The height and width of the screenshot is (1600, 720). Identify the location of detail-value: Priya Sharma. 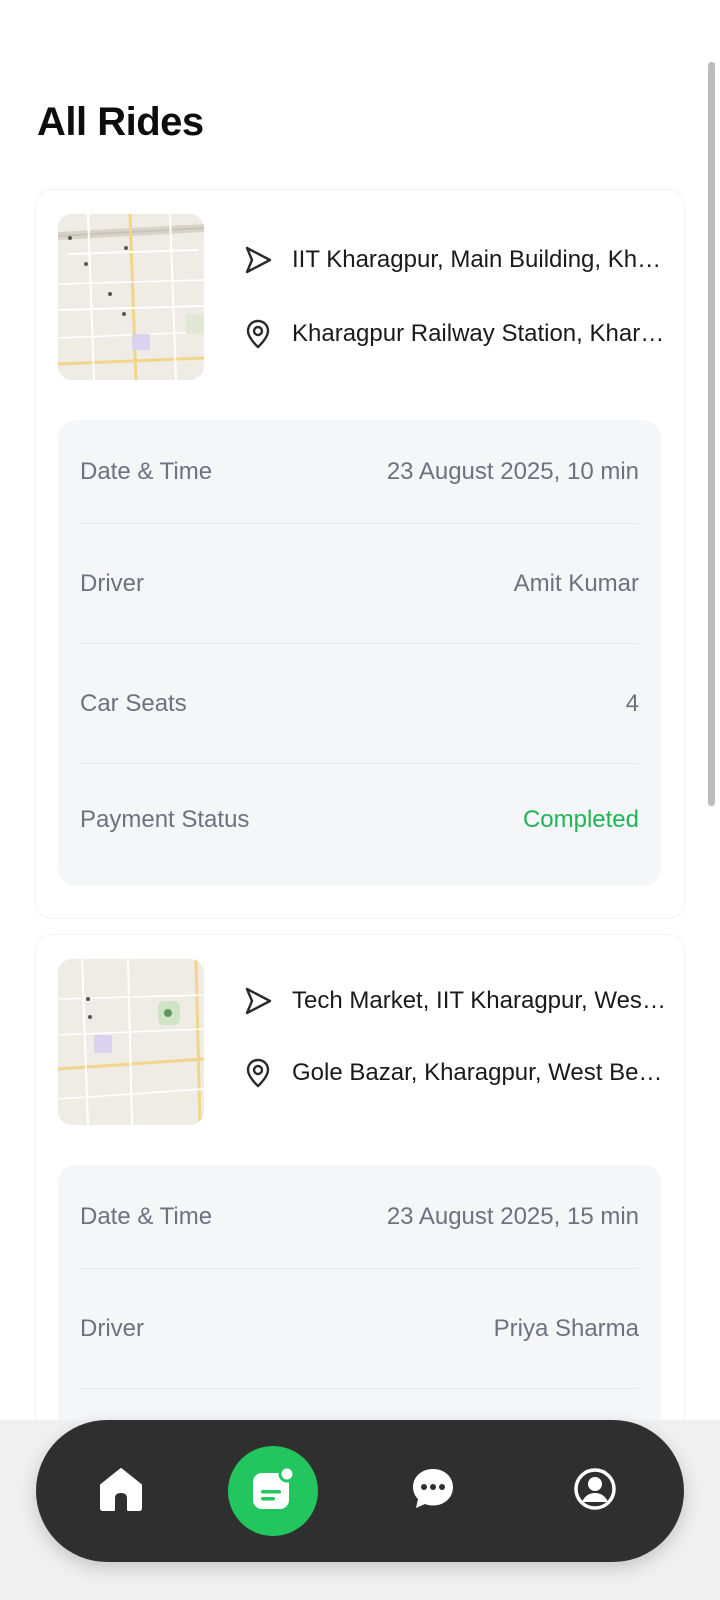
(566, 1328).